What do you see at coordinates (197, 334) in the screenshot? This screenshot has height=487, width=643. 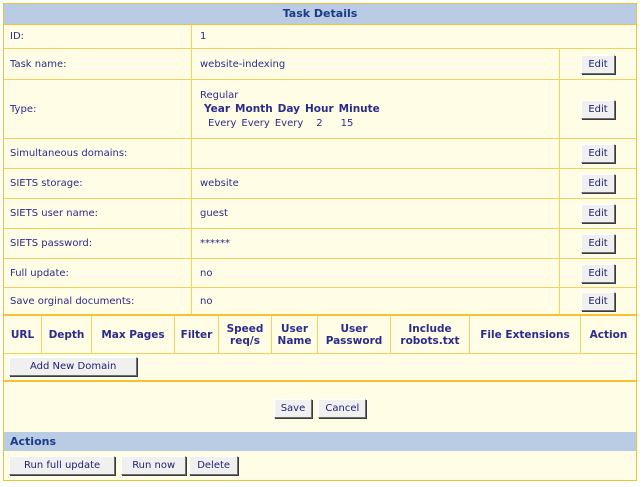 I see `column-header: Filter` at bounding box center [197, 334].